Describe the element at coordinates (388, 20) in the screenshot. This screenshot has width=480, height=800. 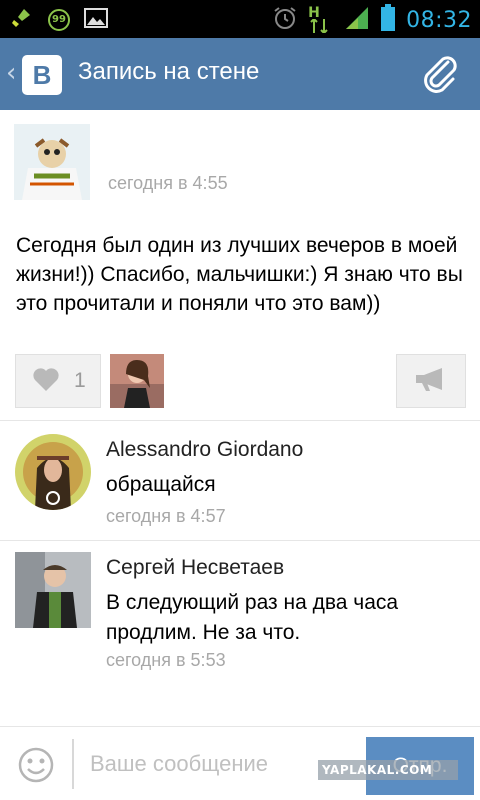
I see `battery-icon` at that location.